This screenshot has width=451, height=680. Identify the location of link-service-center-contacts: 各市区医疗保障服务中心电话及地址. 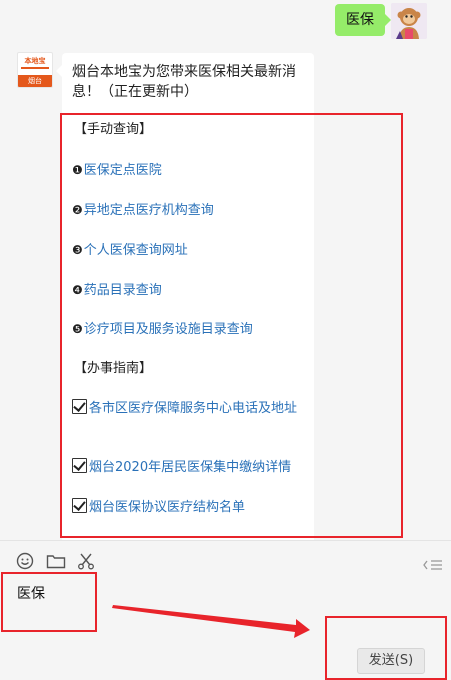
(190, 409).